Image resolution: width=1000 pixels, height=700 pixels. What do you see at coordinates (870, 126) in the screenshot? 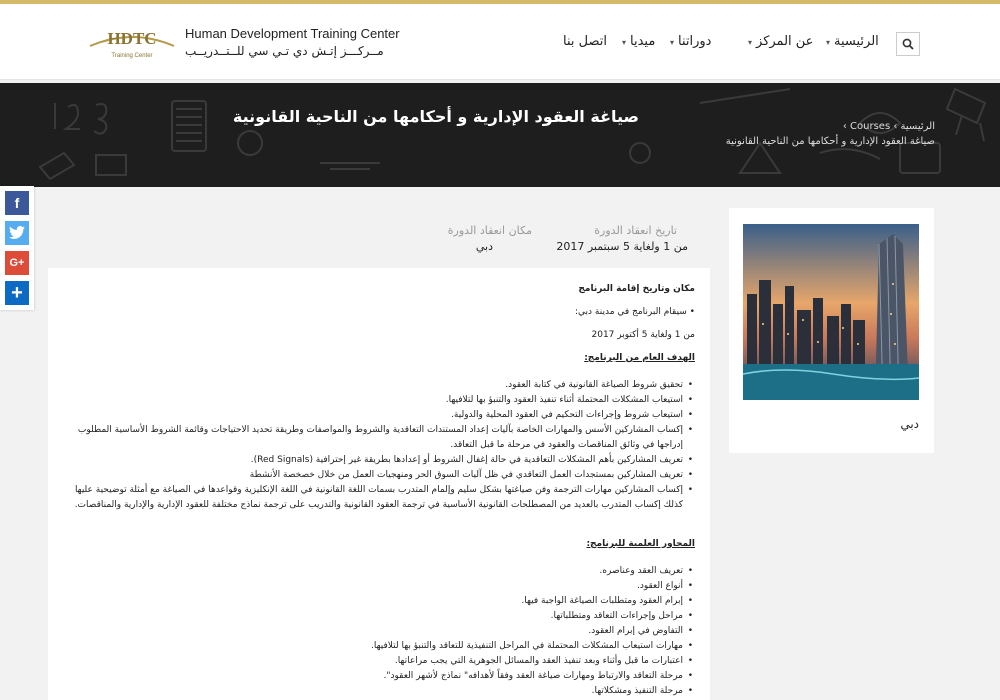
I see `breadcrumb-courses: Courses` at bounding box center [870, 126].